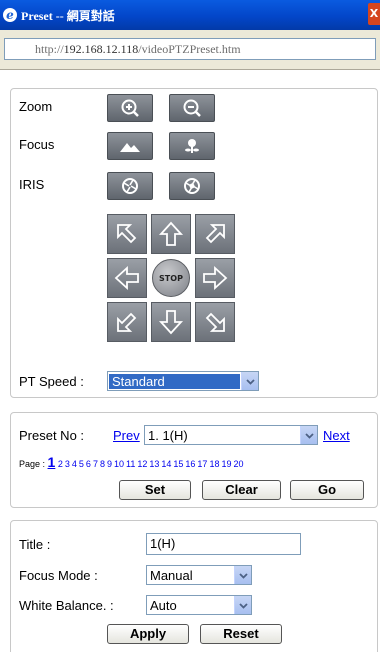 This screenshot has width=380, height=652. Describe the element at coordinates (74, 464) in the screenshot. I see `page-link: 4` at that location.